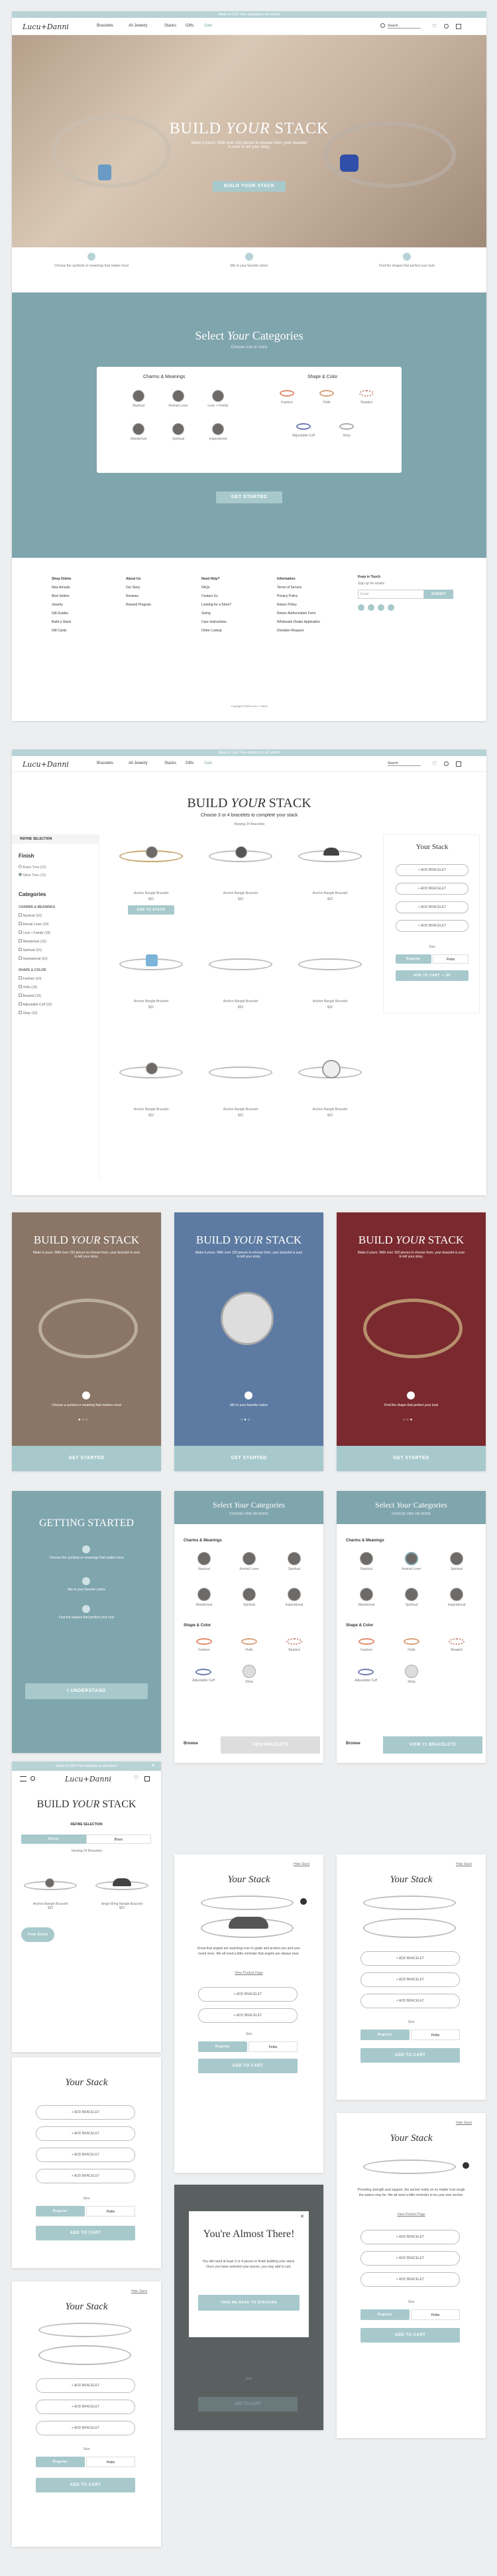 Image resolution: width=497 pixels, height=2576 pixels. What do you see at coordinates (270, 1745) in the screenshot?
I see `view-bracelets-button-disabled: VIEW BRACELETS` at bounding box center [270, 1745].